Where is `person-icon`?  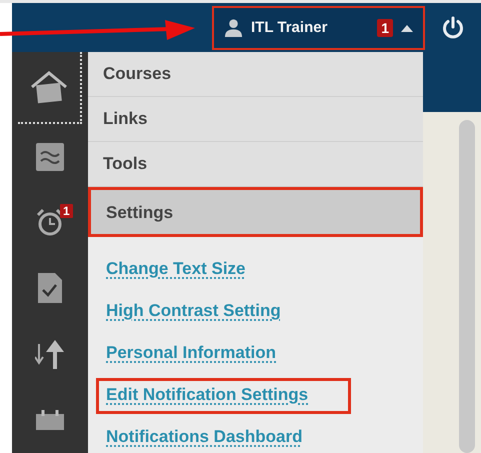 person-icon is located at coordinates (233, 27).